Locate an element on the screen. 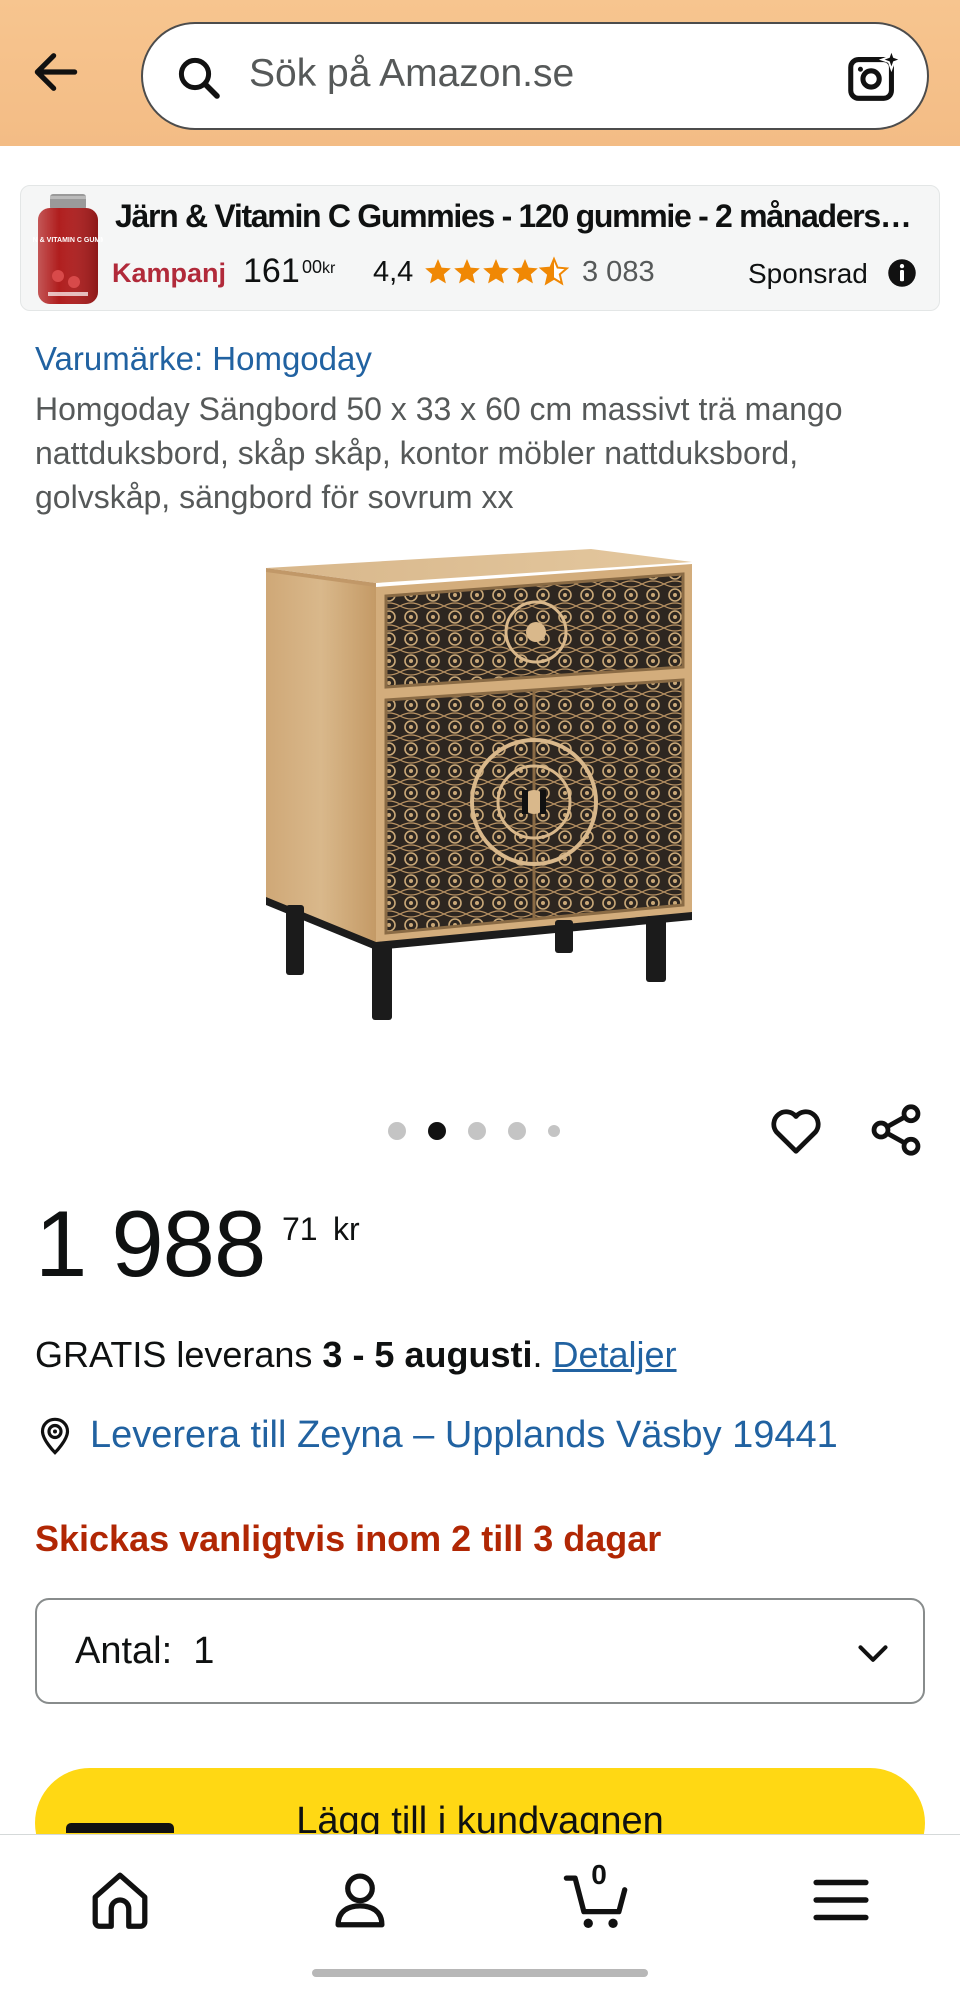 The width and height of the screenshot is (960, 1991). camera-search-button is located at coordinates (874, 77).